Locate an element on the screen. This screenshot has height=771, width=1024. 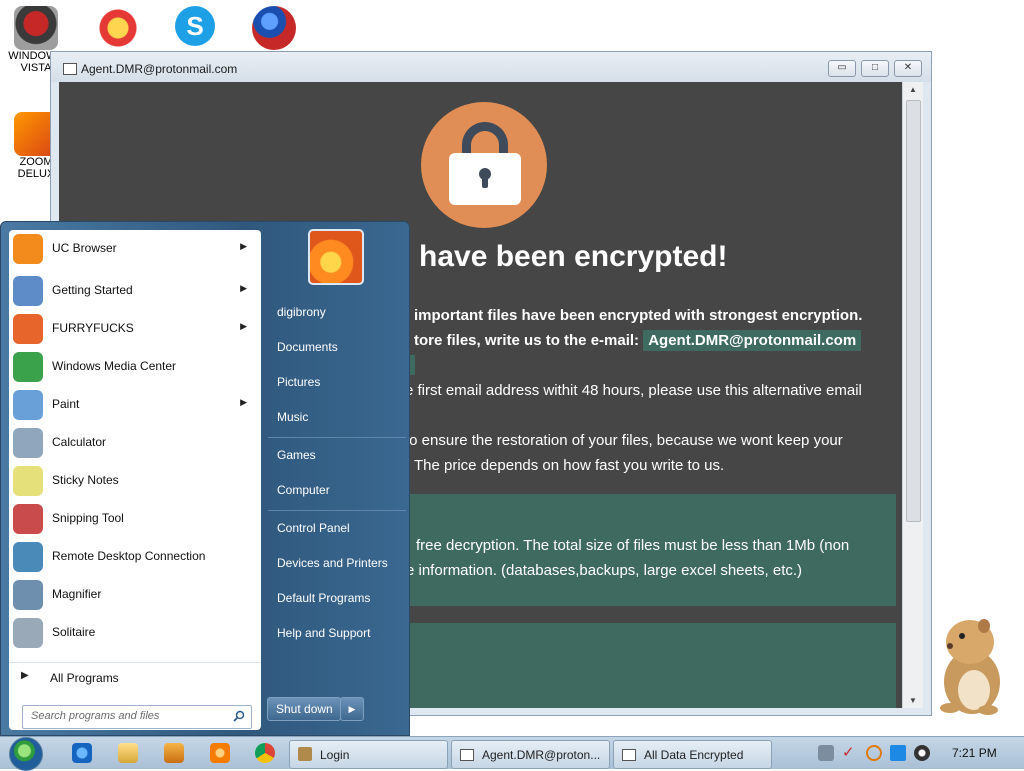
keyhole-slot is located at coordinates (485, 182).